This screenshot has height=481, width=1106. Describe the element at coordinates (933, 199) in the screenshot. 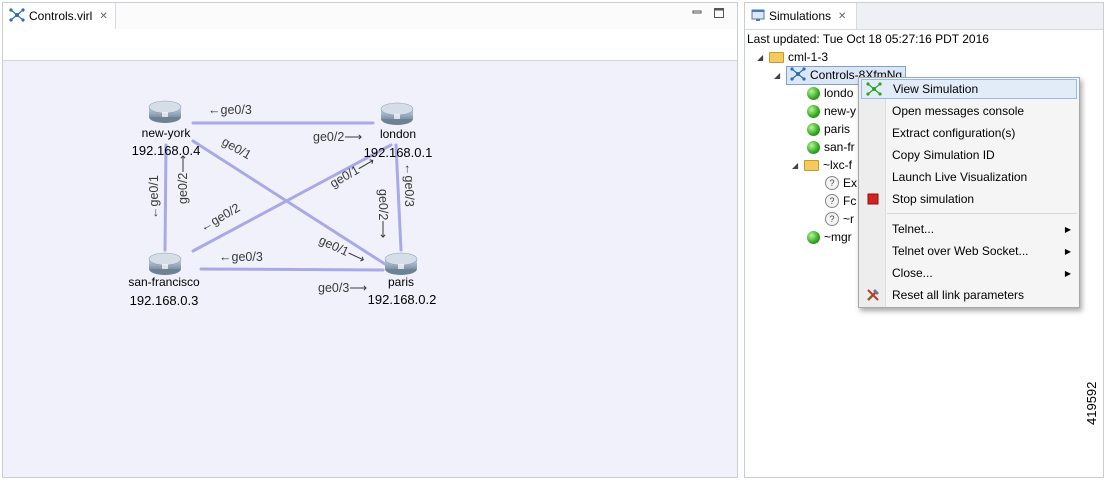

I see `menu-item-label: Stop simulation` at that location.